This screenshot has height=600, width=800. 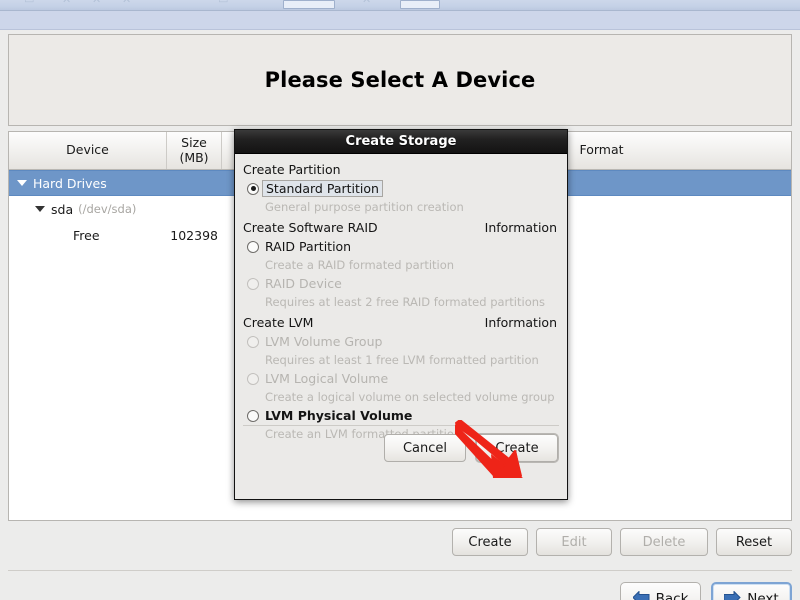 I want to click on option-label: RAID Partition, so click(x=308, y=246).